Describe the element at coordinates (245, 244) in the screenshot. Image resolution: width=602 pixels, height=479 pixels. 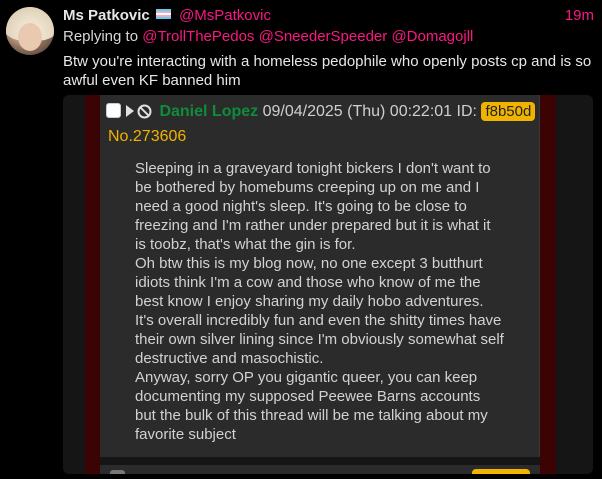
I see `post-line: is toobz, that's what the gin is for.` at that location.